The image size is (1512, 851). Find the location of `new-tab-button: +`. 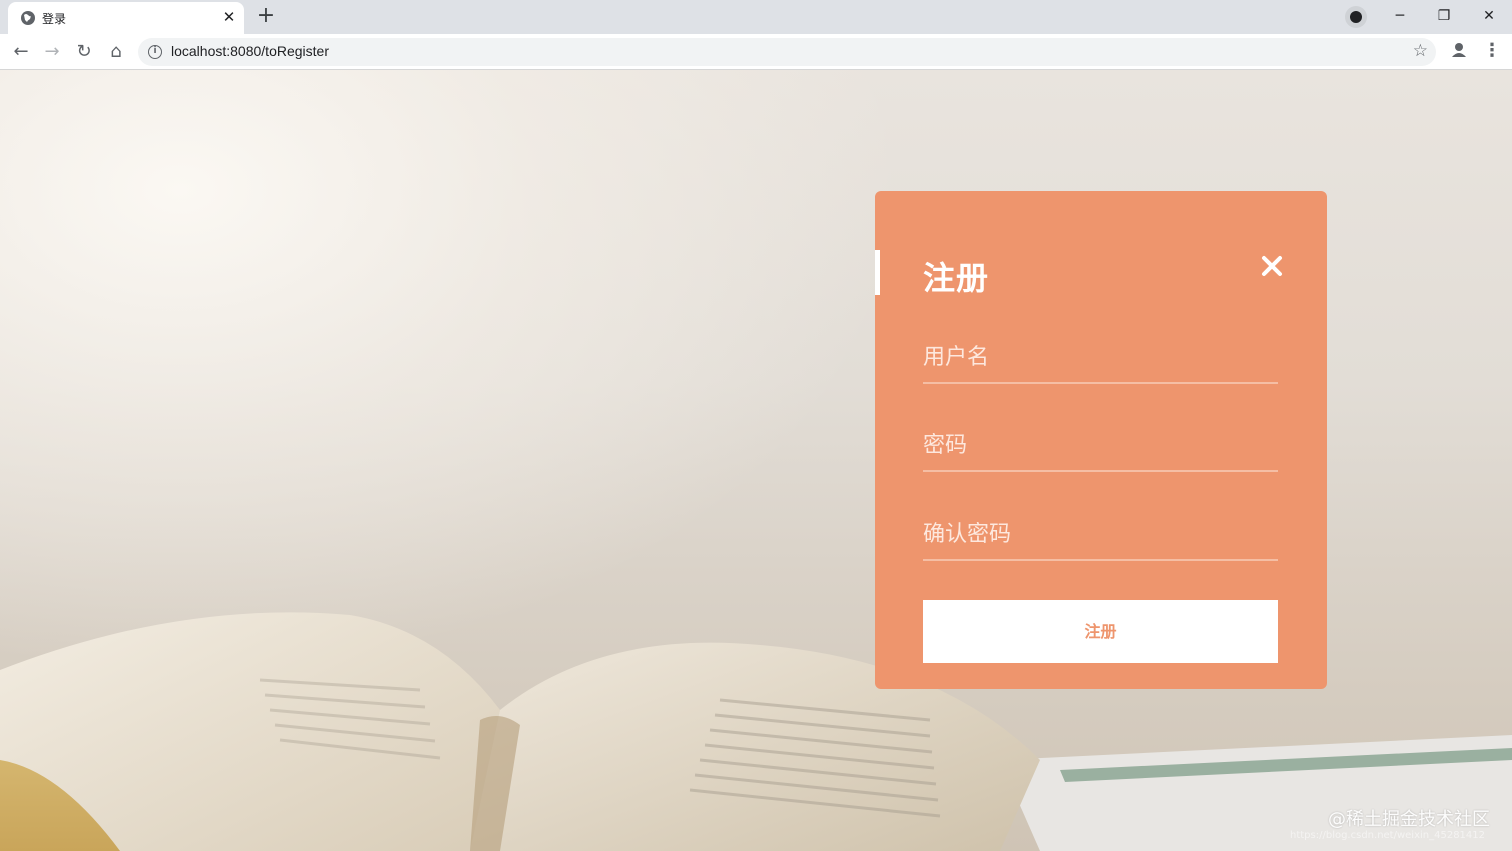

new-tab-button: + is located at coordinates (266, 17).